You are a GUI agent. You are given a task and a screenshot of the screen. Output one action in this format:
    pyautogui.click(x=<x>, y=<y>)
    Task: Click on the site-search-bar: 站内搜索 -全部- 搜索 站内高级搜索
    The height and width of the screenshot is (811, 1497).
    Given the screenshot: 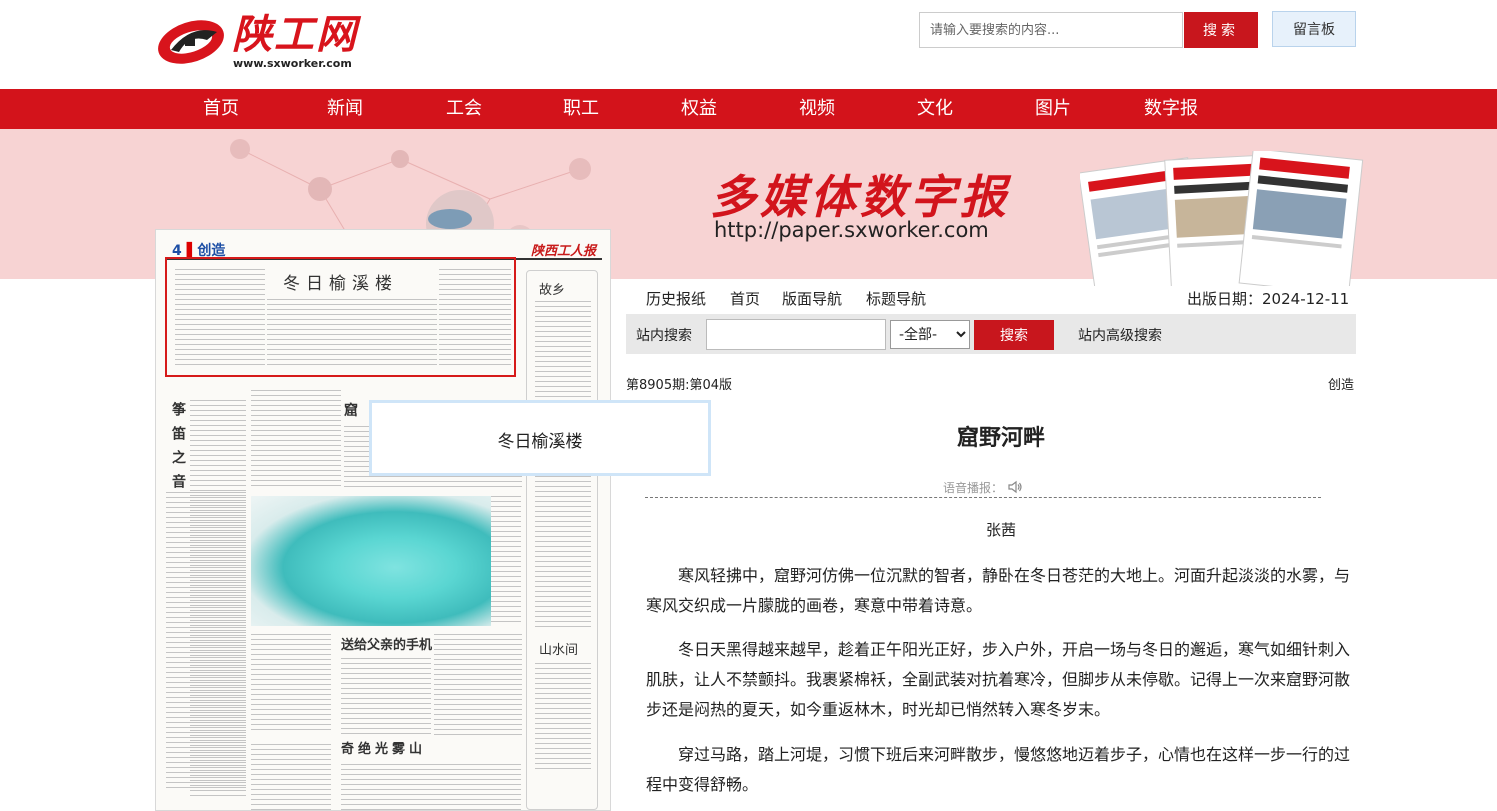 What is the action you would take?
    pyautogui.click(x=991, y=334)
    